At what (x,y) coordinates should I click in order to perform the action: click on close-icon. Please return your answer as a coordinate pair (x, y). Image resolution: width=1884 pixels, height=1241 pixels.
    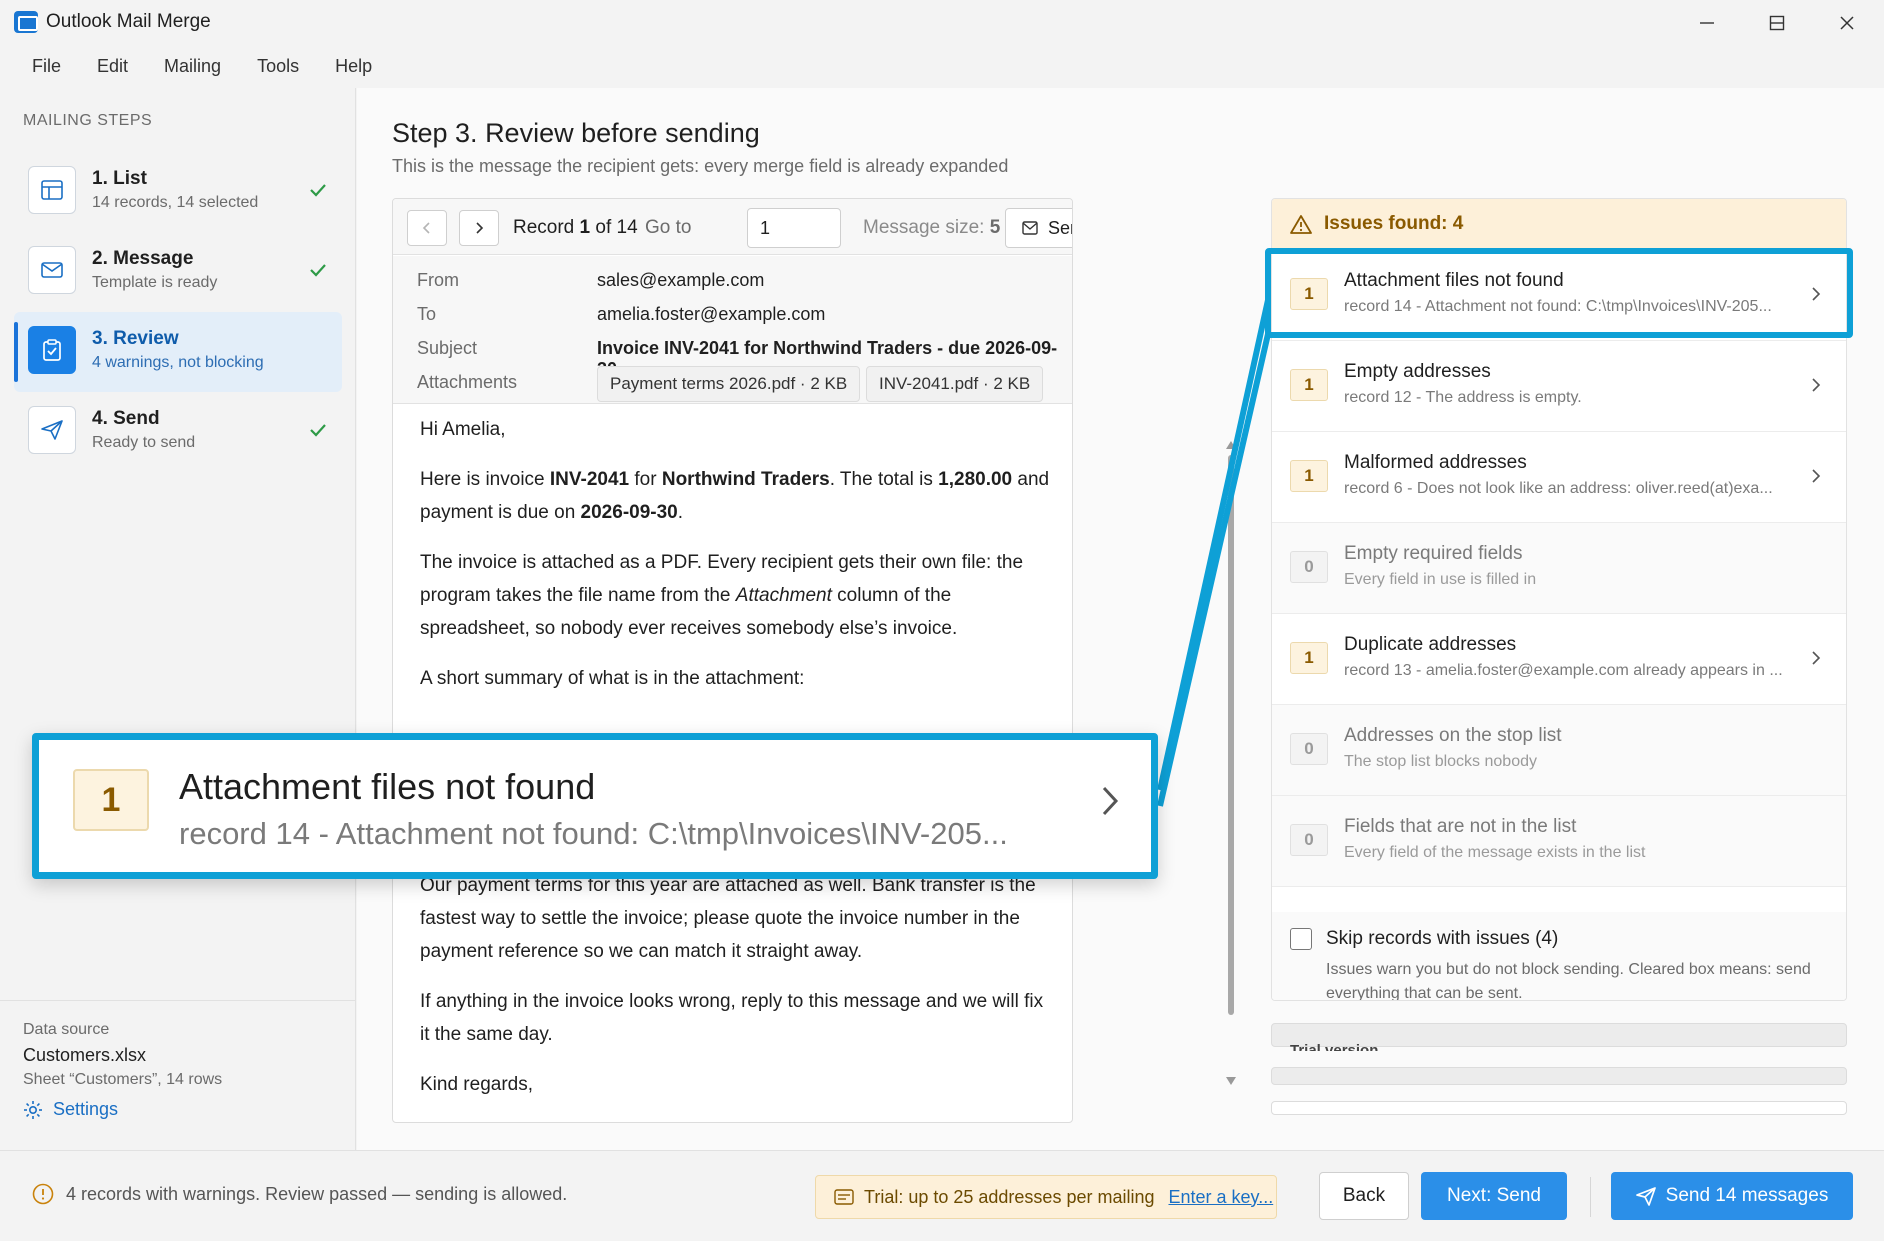
    Looking at the image, I should click on (1847, 23).